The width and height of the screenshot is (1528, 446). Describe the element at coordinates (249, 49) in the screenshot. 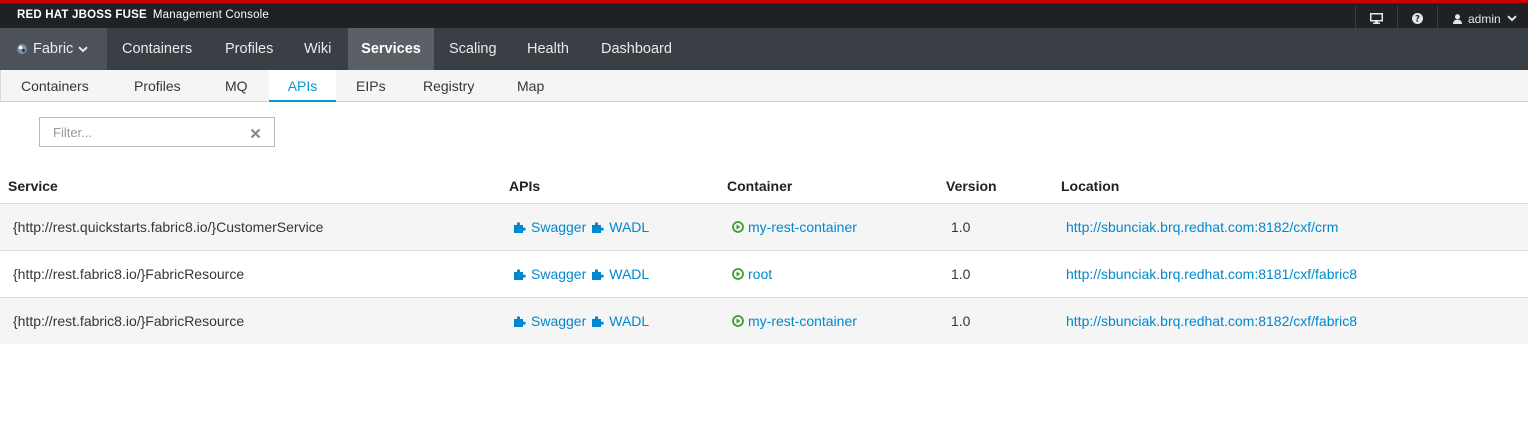

I see `nav-profiles: Profiles` at that location.